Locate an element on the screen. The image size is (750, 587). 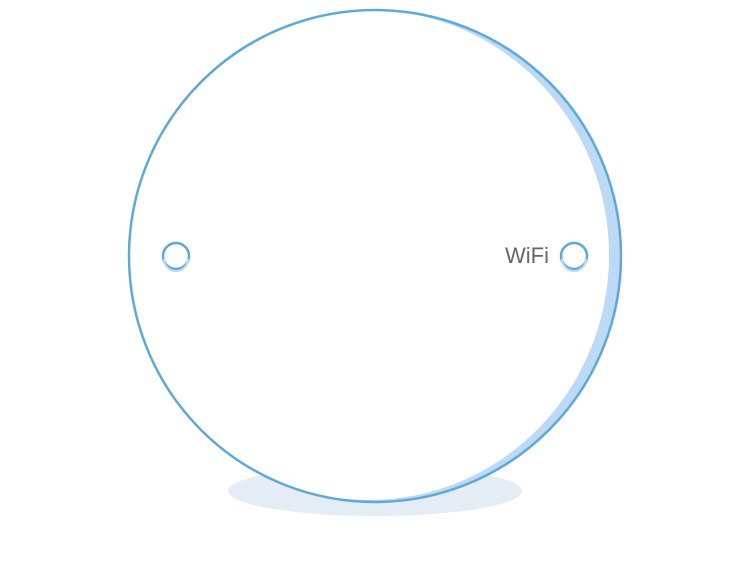
left-indicator is located at coordinates (176, 256).